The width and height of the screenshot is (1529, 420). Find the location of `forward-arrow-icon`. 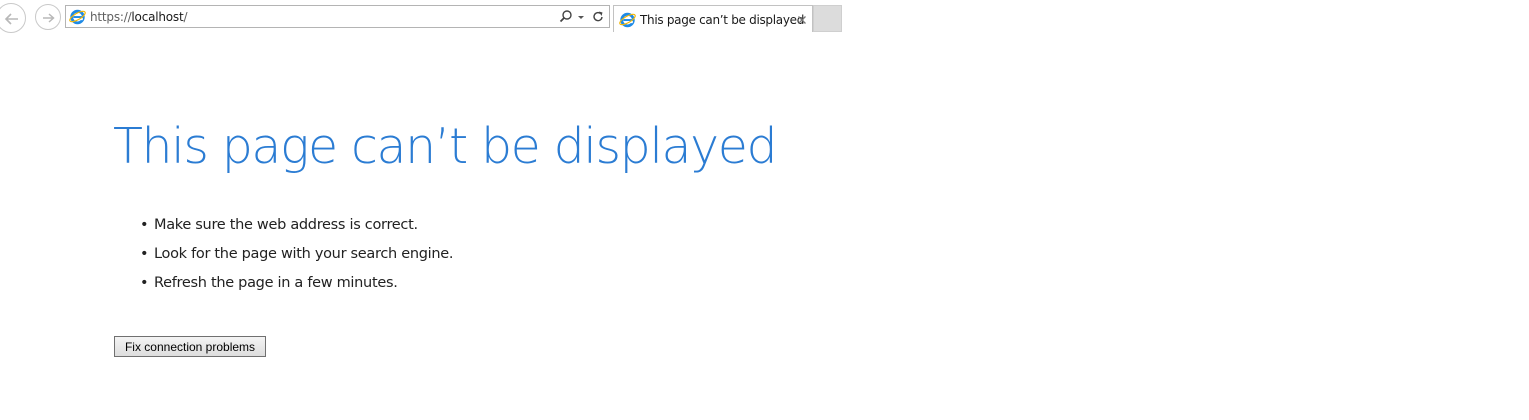

forward-arrow-icon is located at coordinates (49, 18).